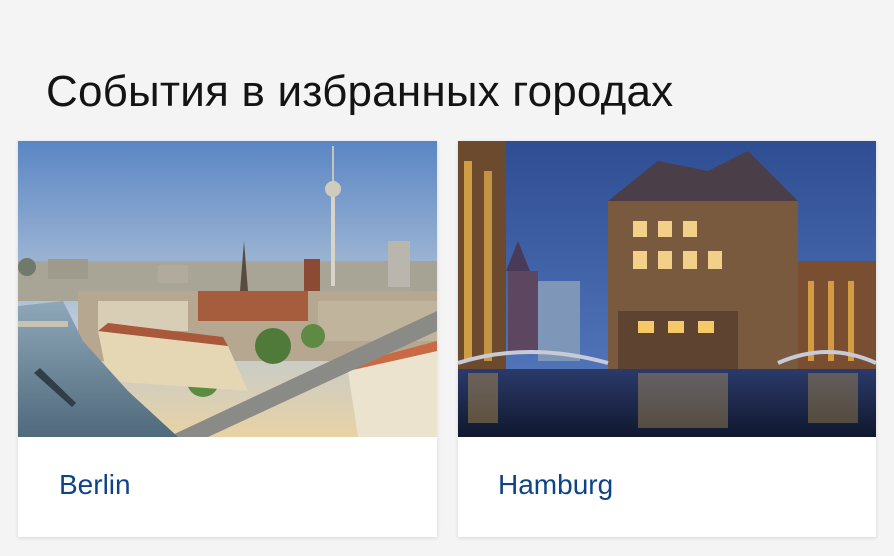 This screenshot has height=556, width=894. Describe the element at coordinates (95, 485) in the screenshot. I see `city-name-berlin: Berlin` at that location.